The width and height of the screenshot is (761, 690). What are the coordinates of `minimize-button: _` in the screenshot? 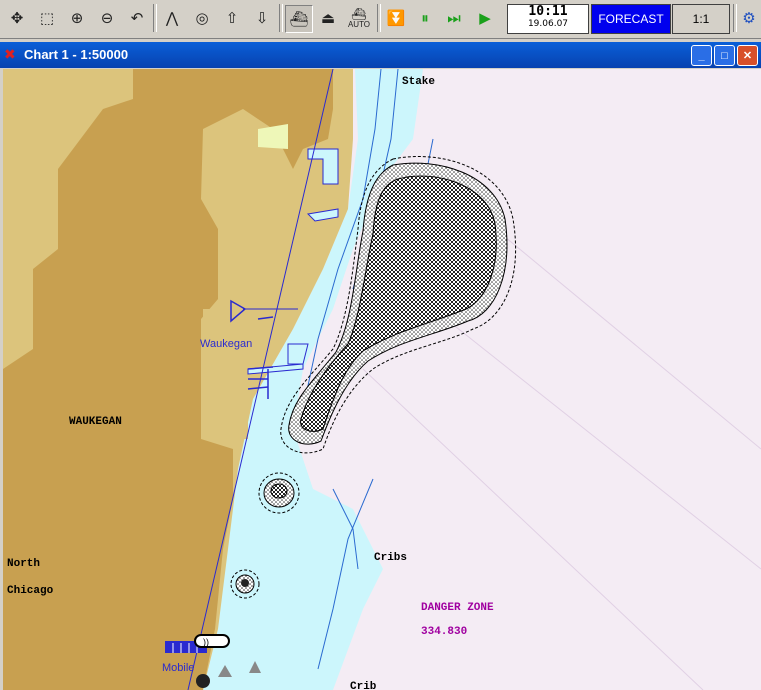 It's located at (701, 55).